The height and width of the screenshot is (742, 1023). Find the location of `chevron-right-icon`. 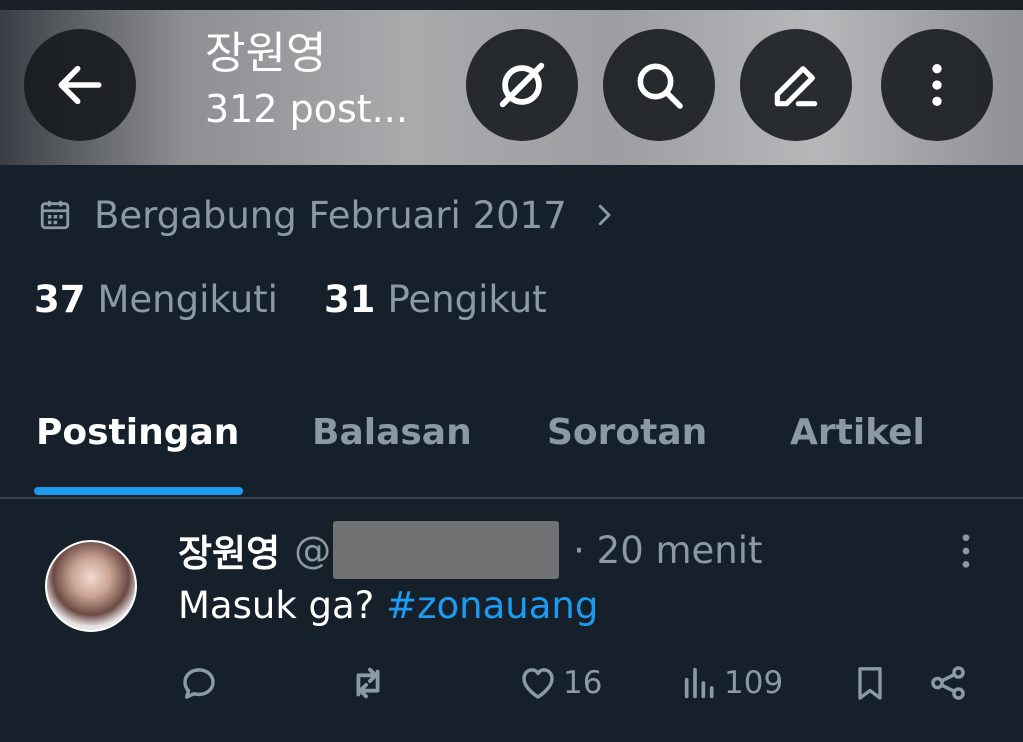

chevron-right-icon is located at coordinates (604, 215).